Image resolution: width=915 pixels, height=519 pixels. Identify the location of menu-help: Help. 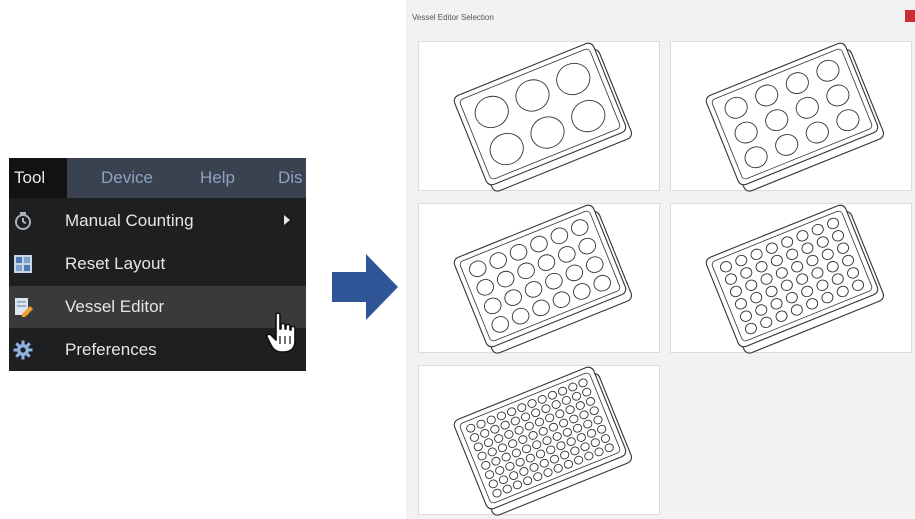
(217, 178).